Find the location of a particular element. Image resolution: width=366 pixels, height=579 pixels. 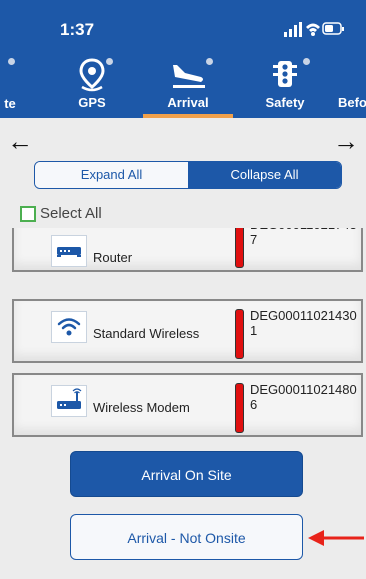

back-arrow-icon: ← is located at coordinates (20, 141).